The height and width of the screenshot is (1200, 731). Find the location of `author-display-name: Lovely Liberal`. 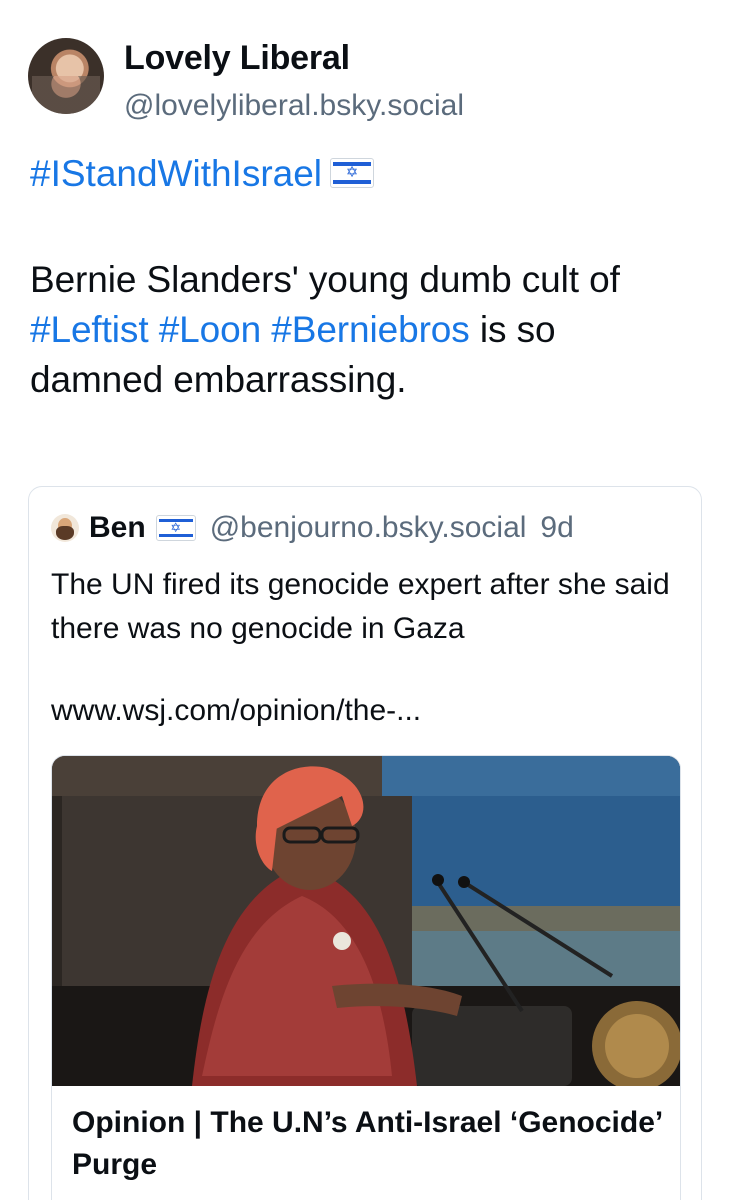

author-display-name: Lovely Liberal is located at coordinates (294, 58).